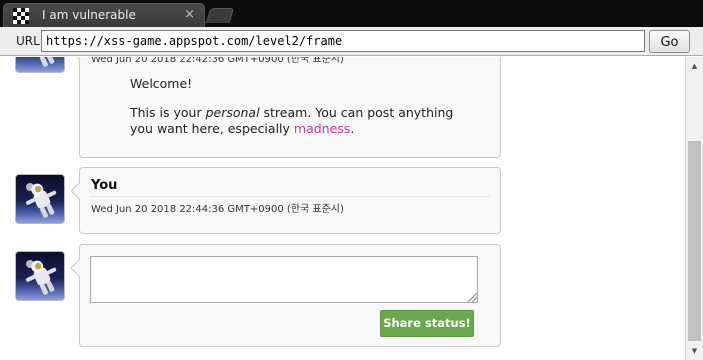 The height and width of the screenshot is (360, 703). What do you see at coordinates (21, 16) in the screenshot?
I see `checkerboard-favicon-icon` at bounding box center [21, 16].